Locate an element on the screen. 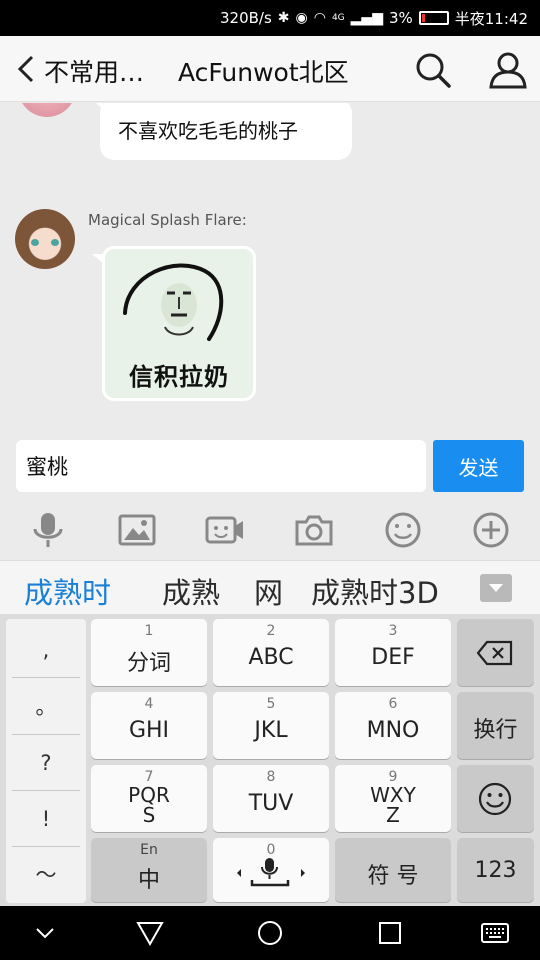 This screenshot has height=960, width=540. back-arrow-icon is located at coordinates (26, 69).